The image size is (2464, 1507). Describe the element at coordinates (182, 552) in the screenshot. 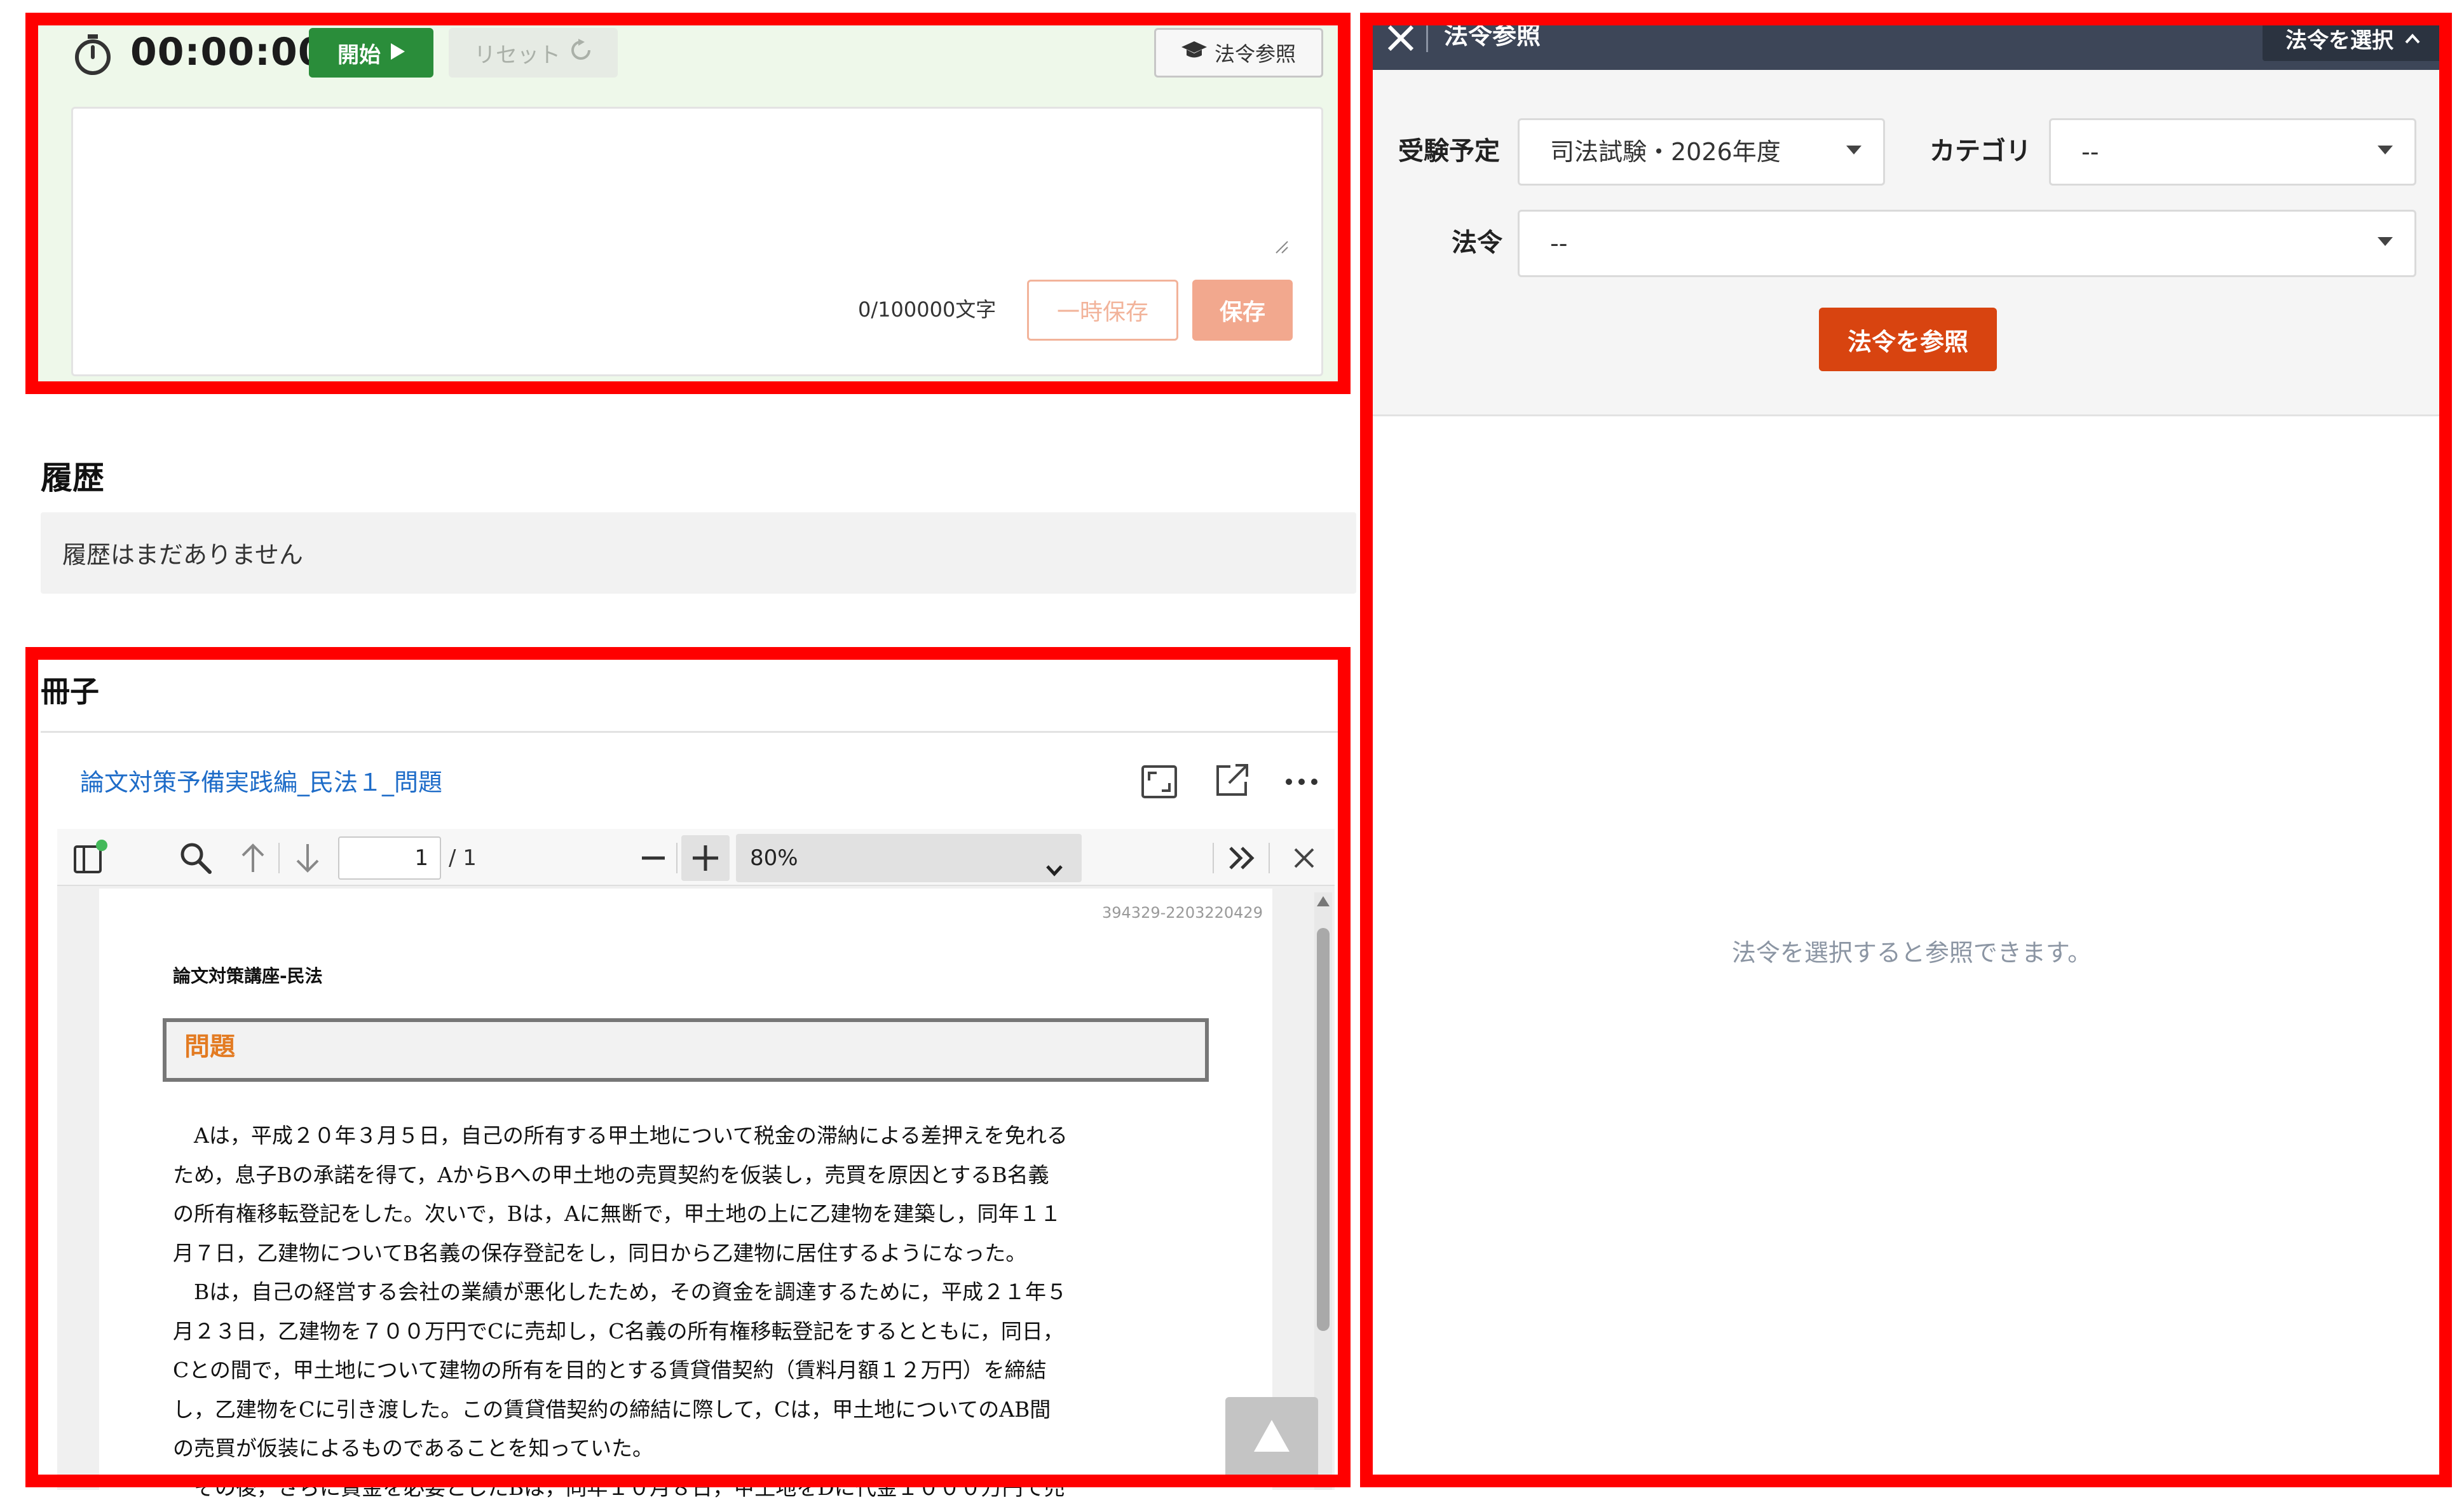

I see `history-empty-message: 履歴はまだありません` at that location.